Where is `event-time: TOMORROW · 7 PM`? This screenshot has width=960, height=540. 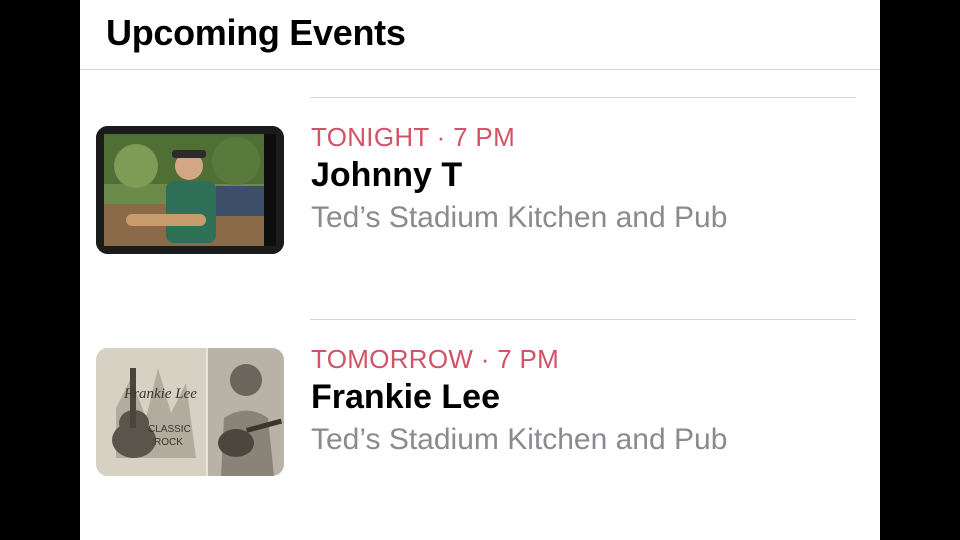
event-time: TOMORROW · 7 PM is located at coordinates (435, 359).